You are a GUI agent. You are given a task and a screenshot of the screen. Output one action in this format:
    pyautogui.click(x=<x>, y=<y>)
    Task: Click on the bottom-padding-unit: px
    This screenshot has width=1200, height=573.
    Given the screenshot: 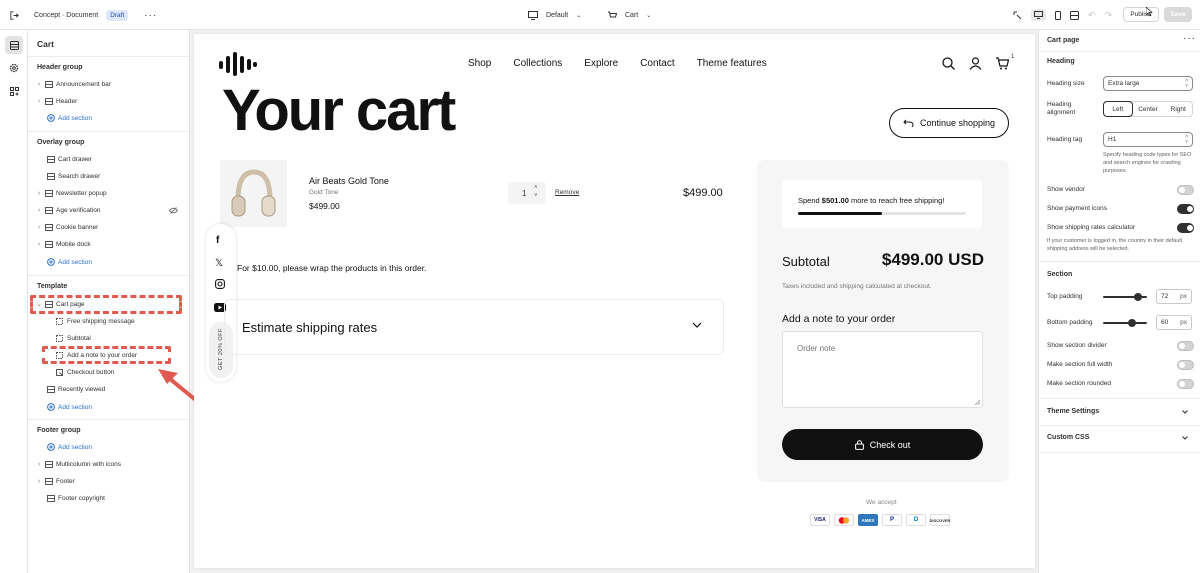 What is the action you would take?
    pyautogui.click(x=1183, y=322)
    